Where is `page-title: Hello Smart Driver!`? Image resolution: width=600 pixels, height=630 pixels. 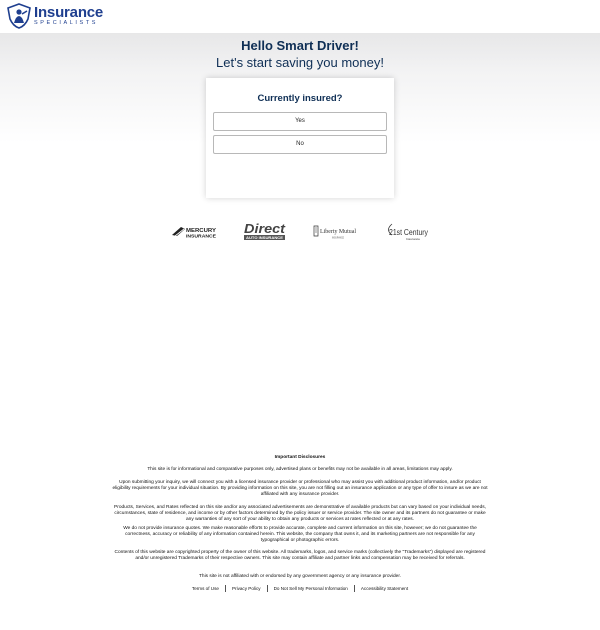
page-title: Hello Smart Driver! is located at coordinates (300, 45).